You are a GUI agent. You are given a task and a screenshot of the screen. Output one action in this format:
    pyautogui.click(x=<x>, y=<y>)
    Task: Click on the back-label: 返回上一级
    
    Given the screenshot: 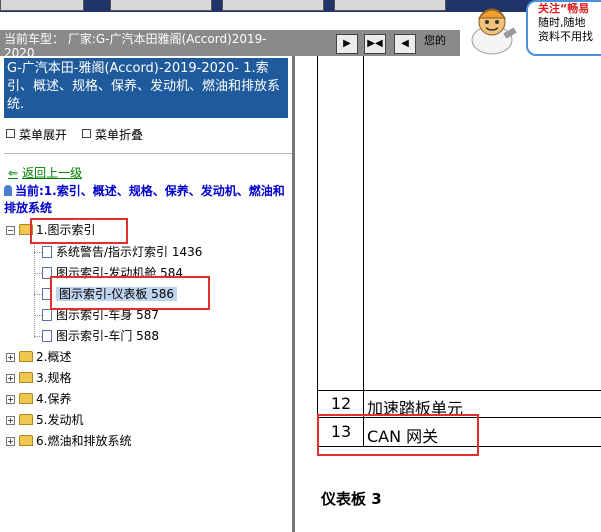 What is the action you would take?
    pyautogui.click(x=52, y=173)
    